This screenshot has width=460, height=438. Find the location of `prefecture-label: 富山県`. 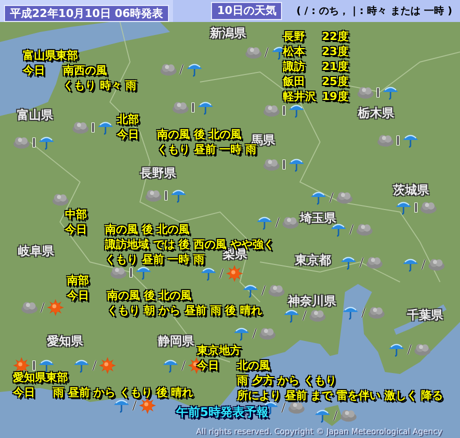

prefecture-label: 富山県 is located at coordinates (35, 115).